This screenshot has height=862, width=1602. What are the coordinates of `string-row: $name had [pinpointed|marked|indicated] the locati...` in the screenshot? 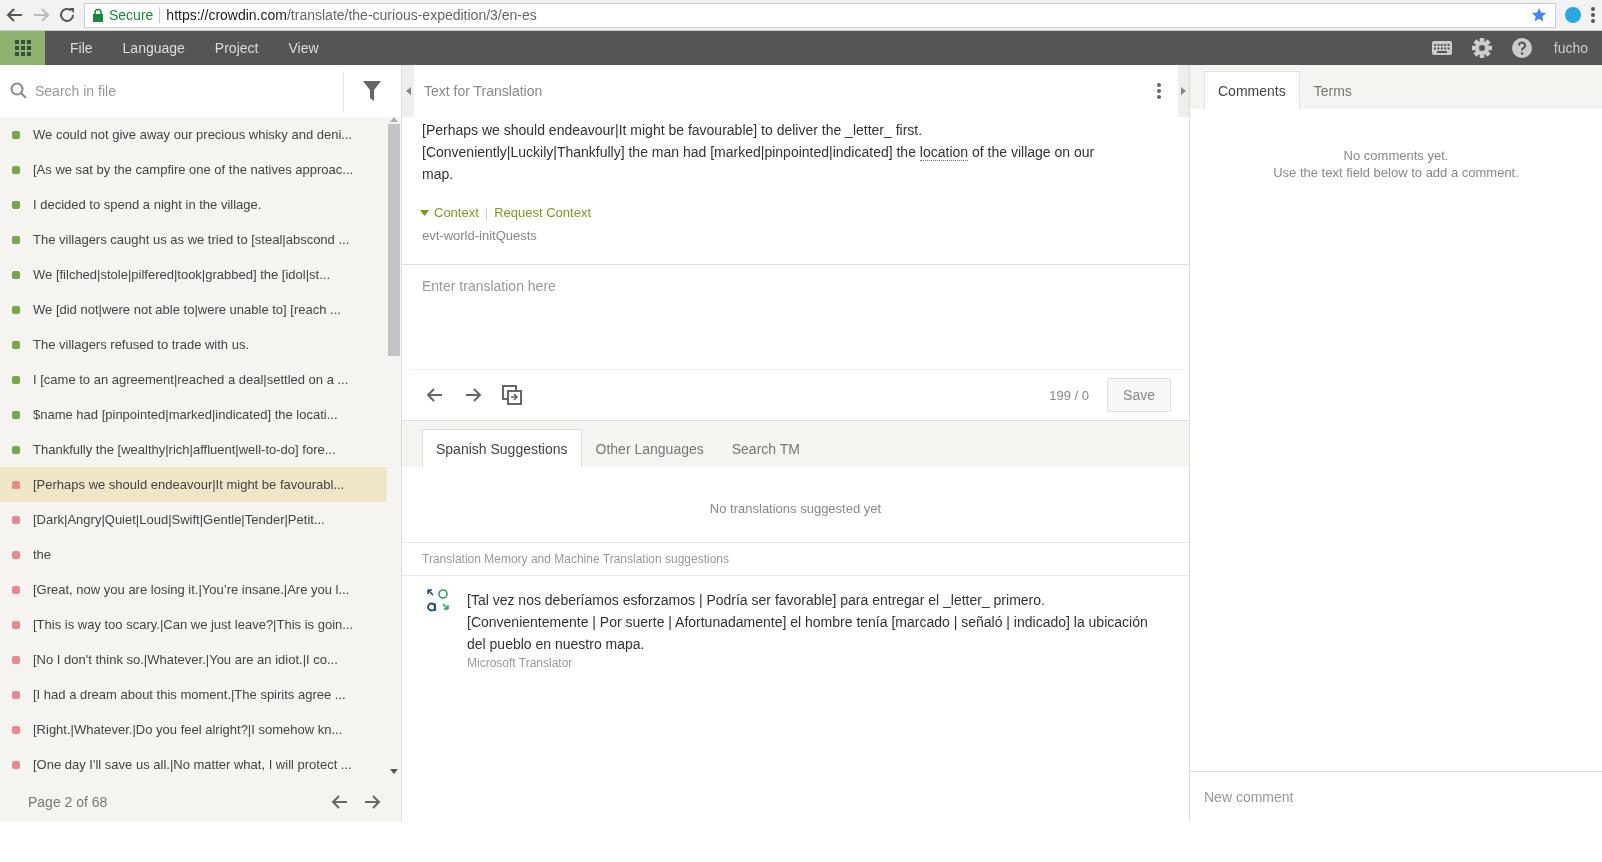 It's located at (193, 414).